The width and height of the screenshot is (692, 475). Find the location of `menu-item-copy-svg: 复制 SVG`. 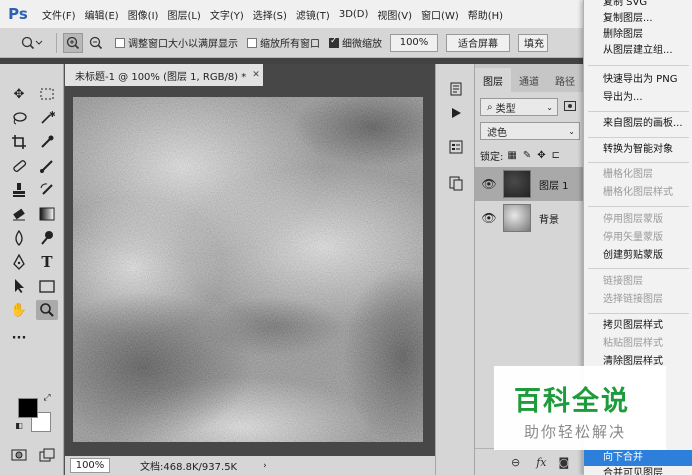

menu-item-copy-svg: 复制 SVG is located at coordinates (638, 5).